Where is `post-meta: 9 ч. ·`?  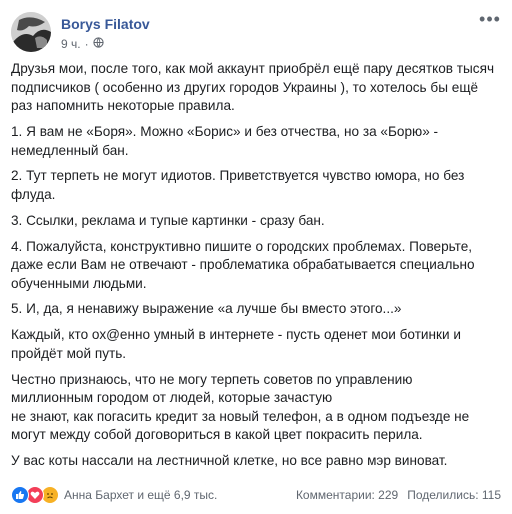
post-meta: 9 ч. · is located at coordinates (82, 44).